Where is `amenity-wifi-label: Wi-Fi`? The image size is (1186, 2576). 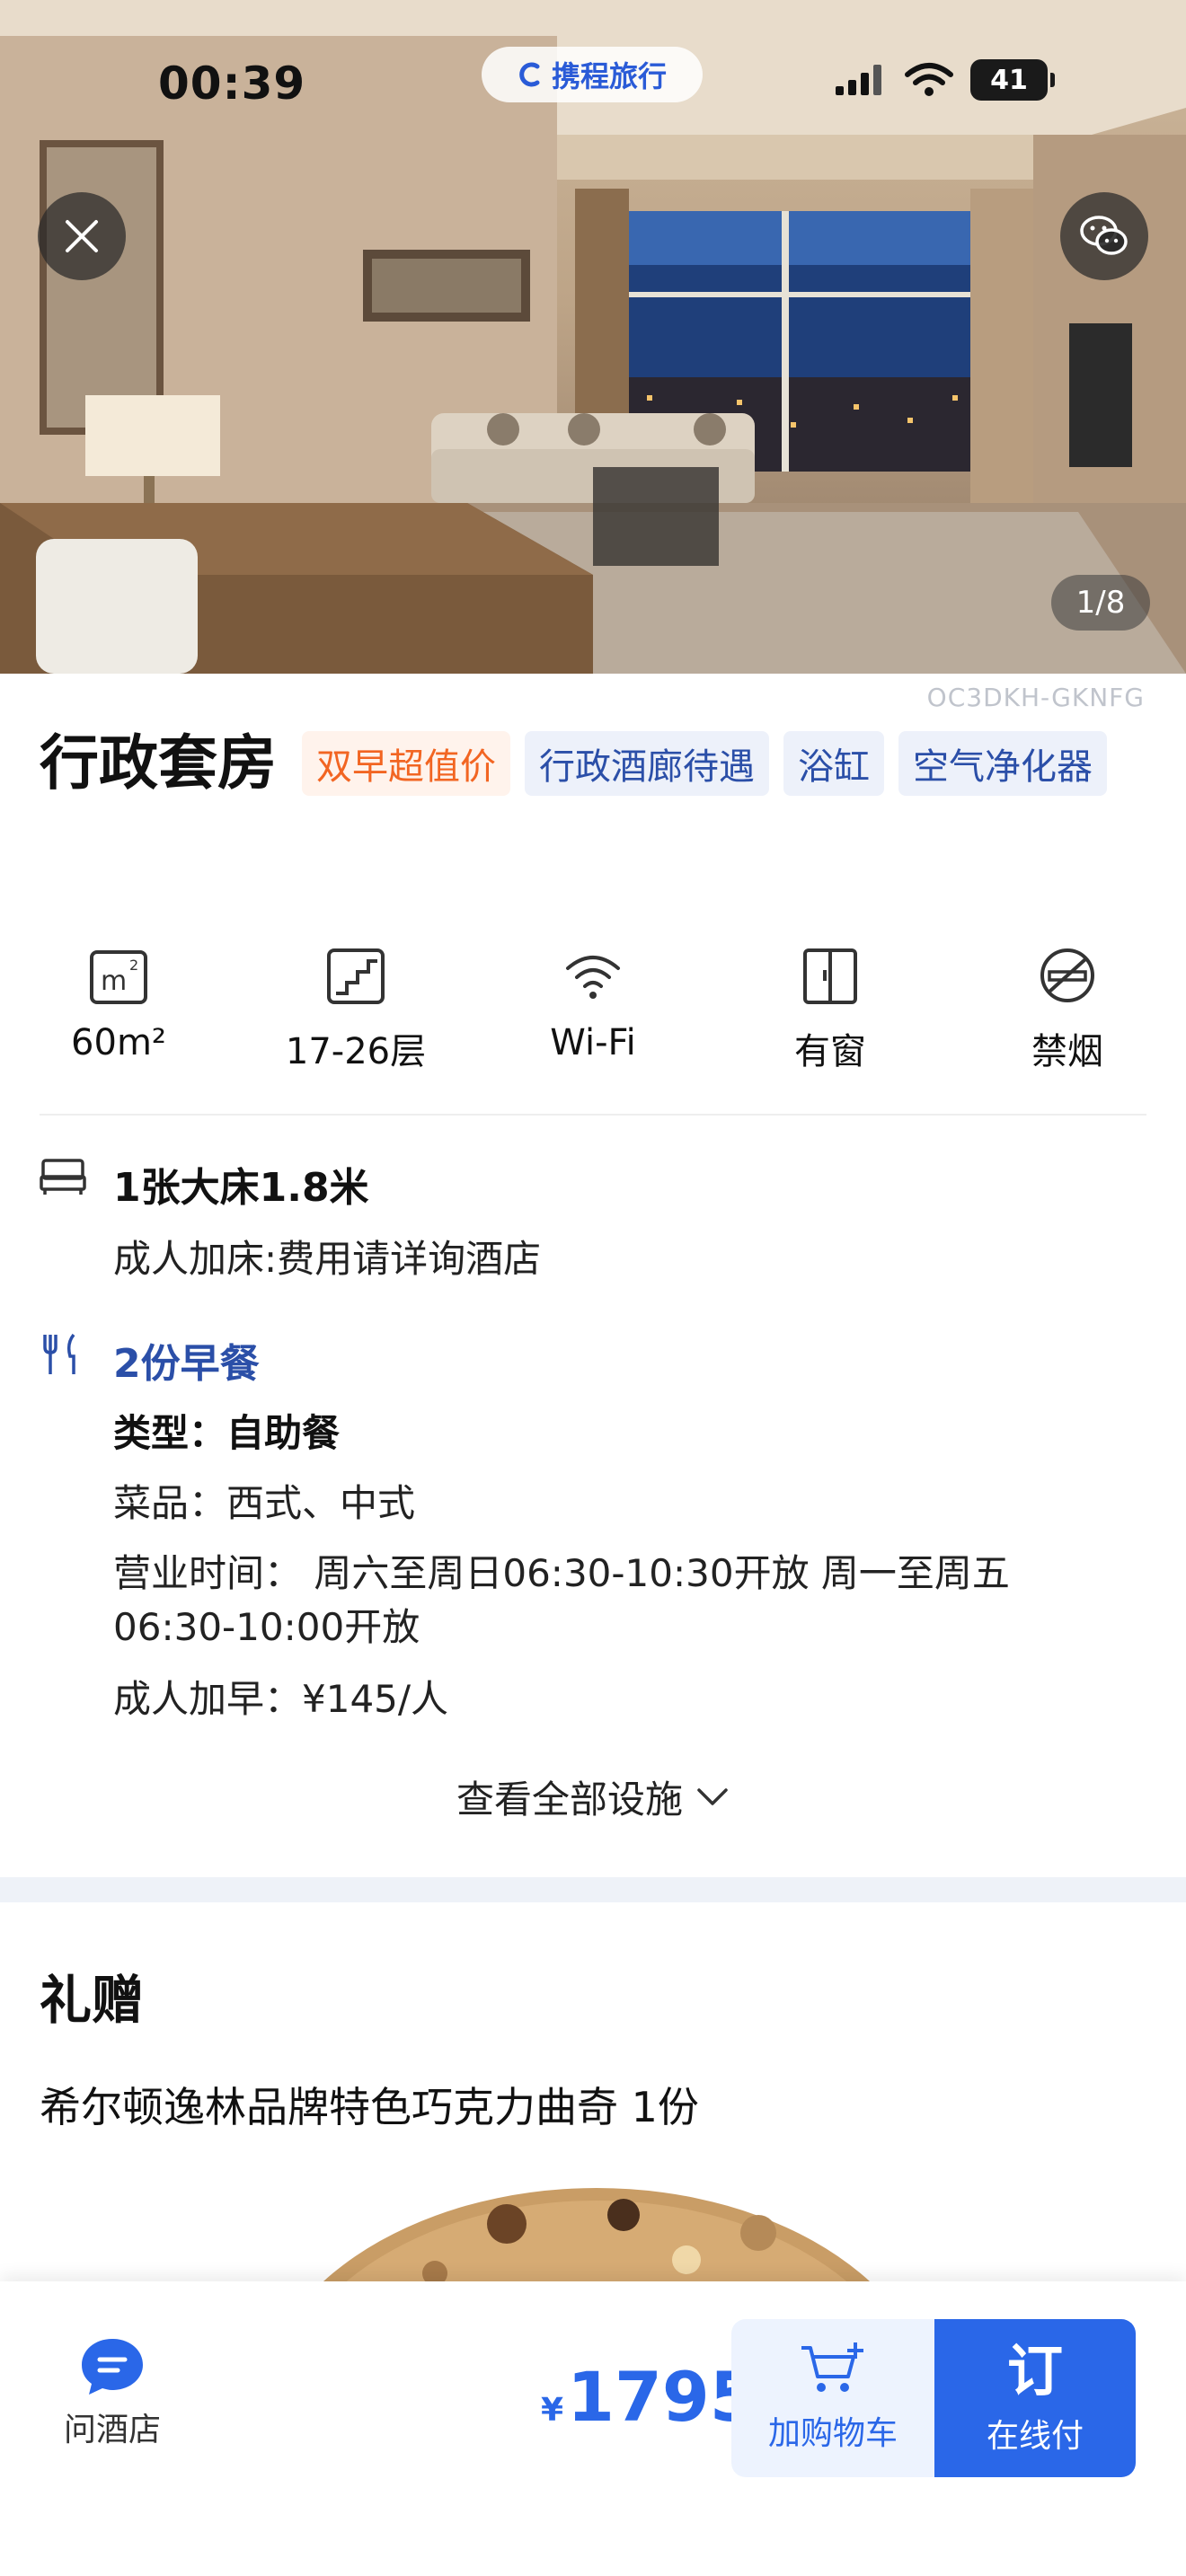
amenity-wifi-label: Wi-Fi is located at coordinates (593, 1042).